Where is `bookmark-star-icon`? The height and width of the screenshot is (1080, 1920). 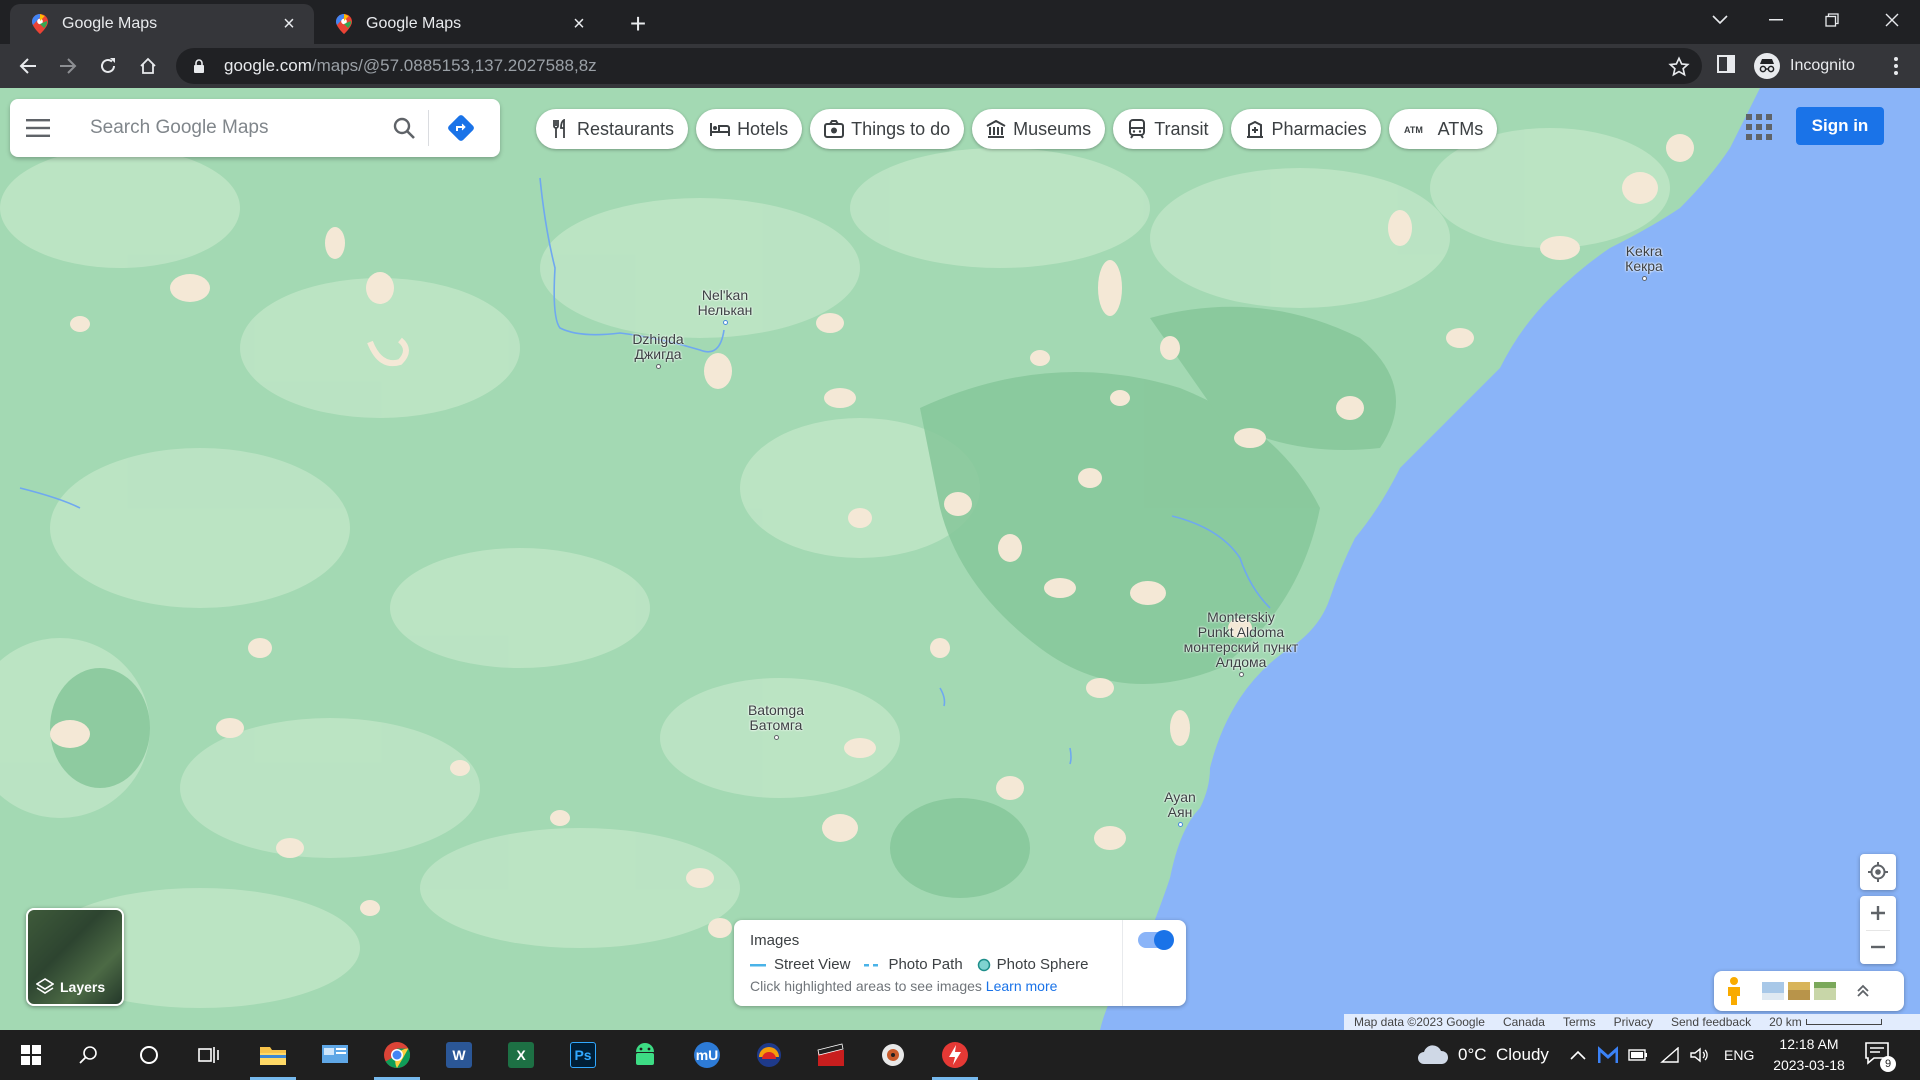
bookmark-star-icon is located at coordinates (1679, 67).